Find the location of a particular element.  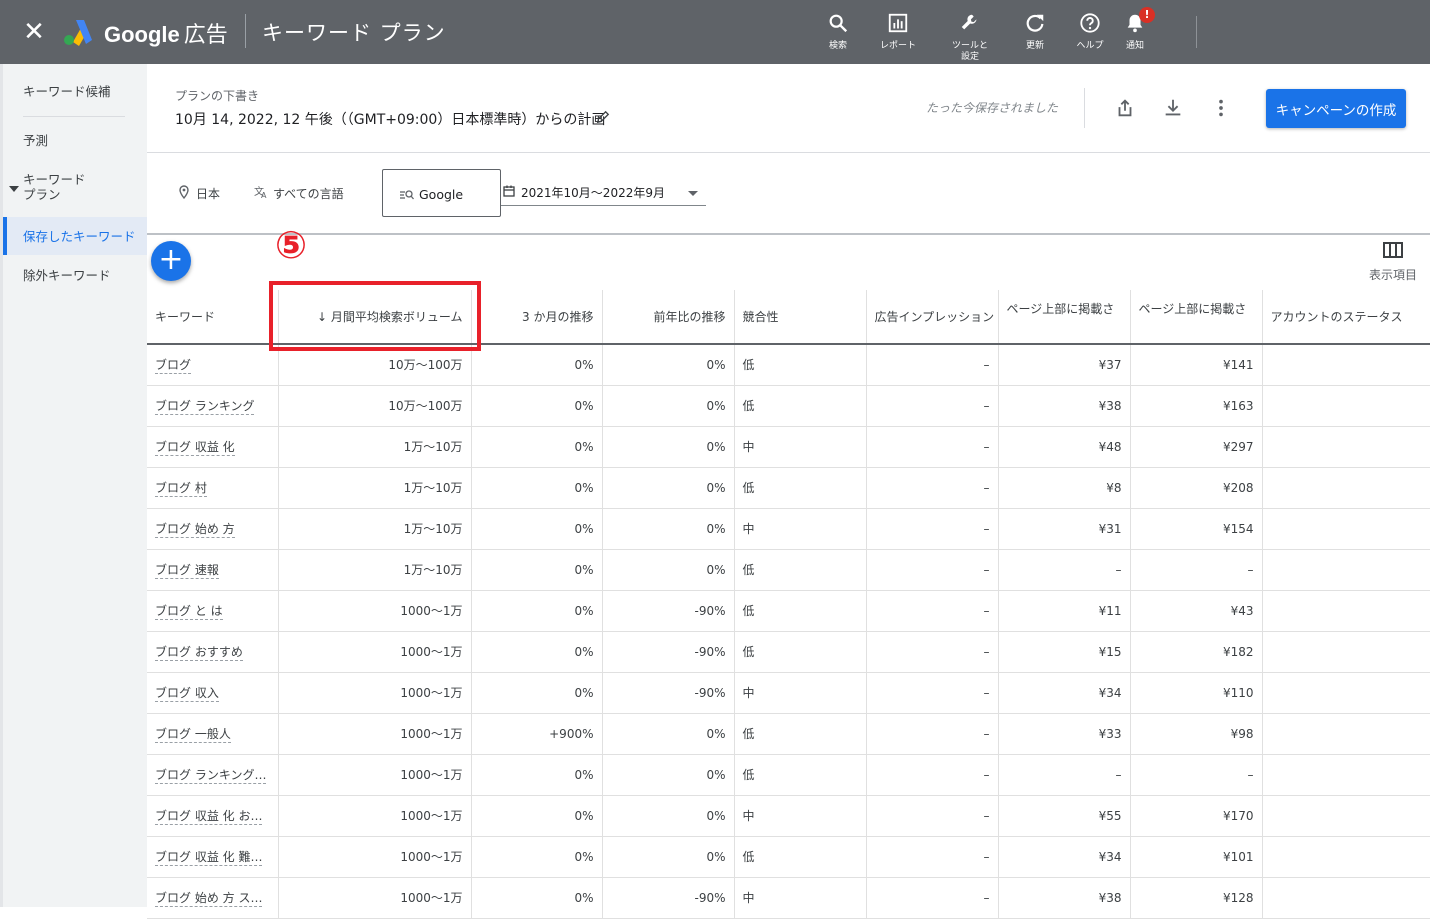

cell-avg-monthly-searches: 10万～100万 is located at coordinates (375, 406).